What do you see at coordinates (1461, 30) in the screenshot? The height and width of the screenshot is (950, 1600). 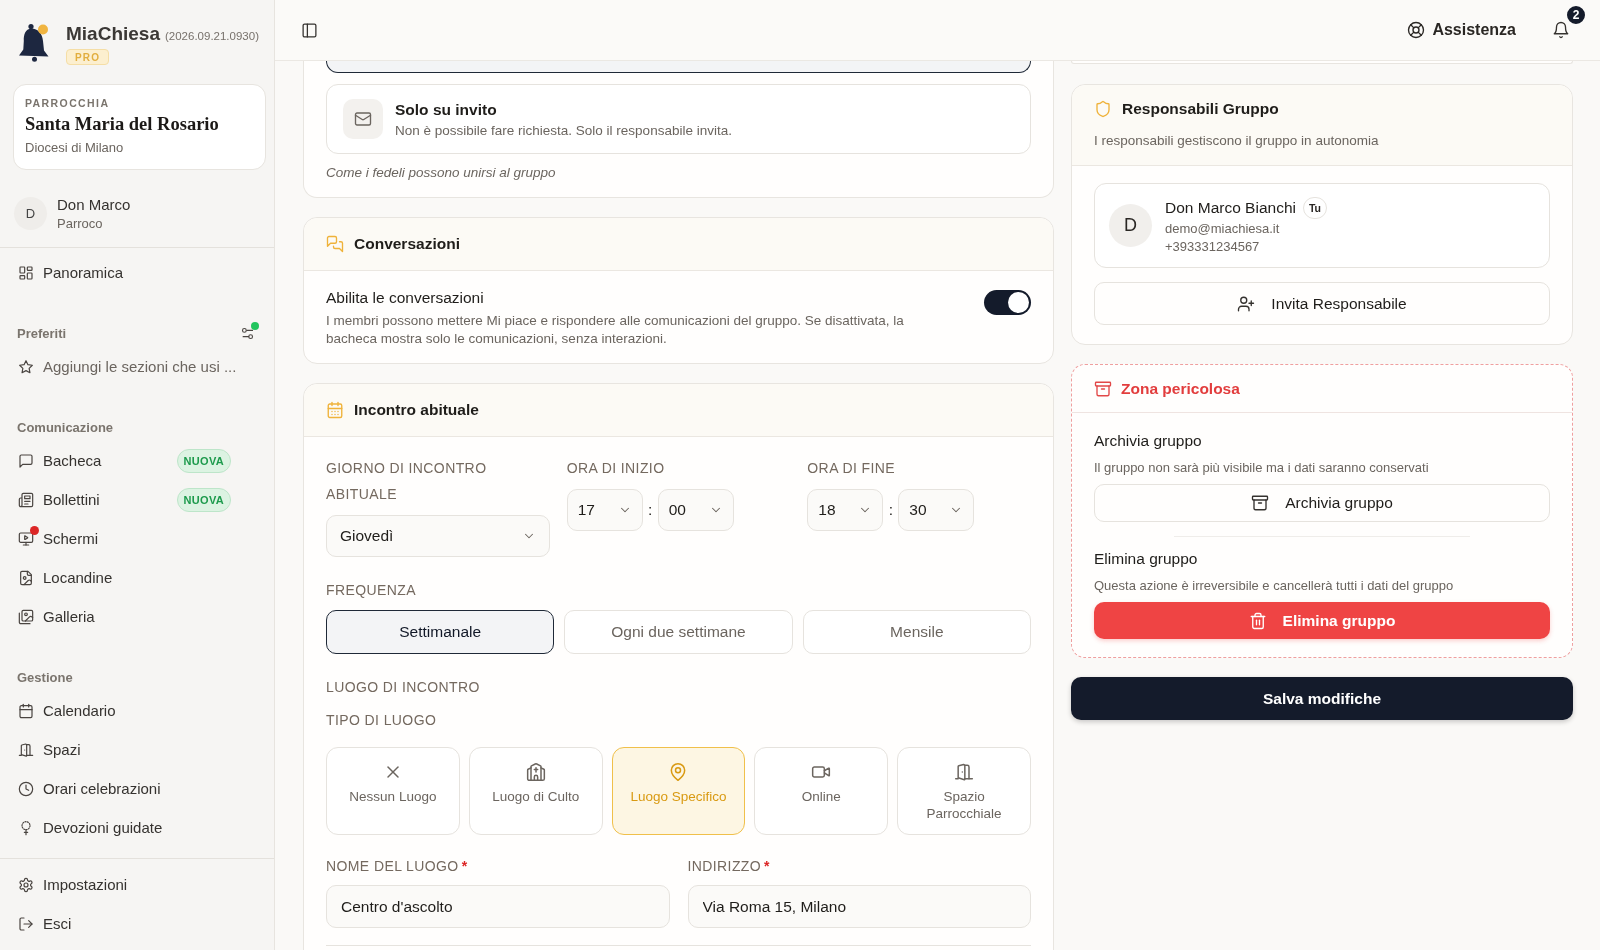 I see `help-link: Assistenza` at bounding box center [1461, 30].